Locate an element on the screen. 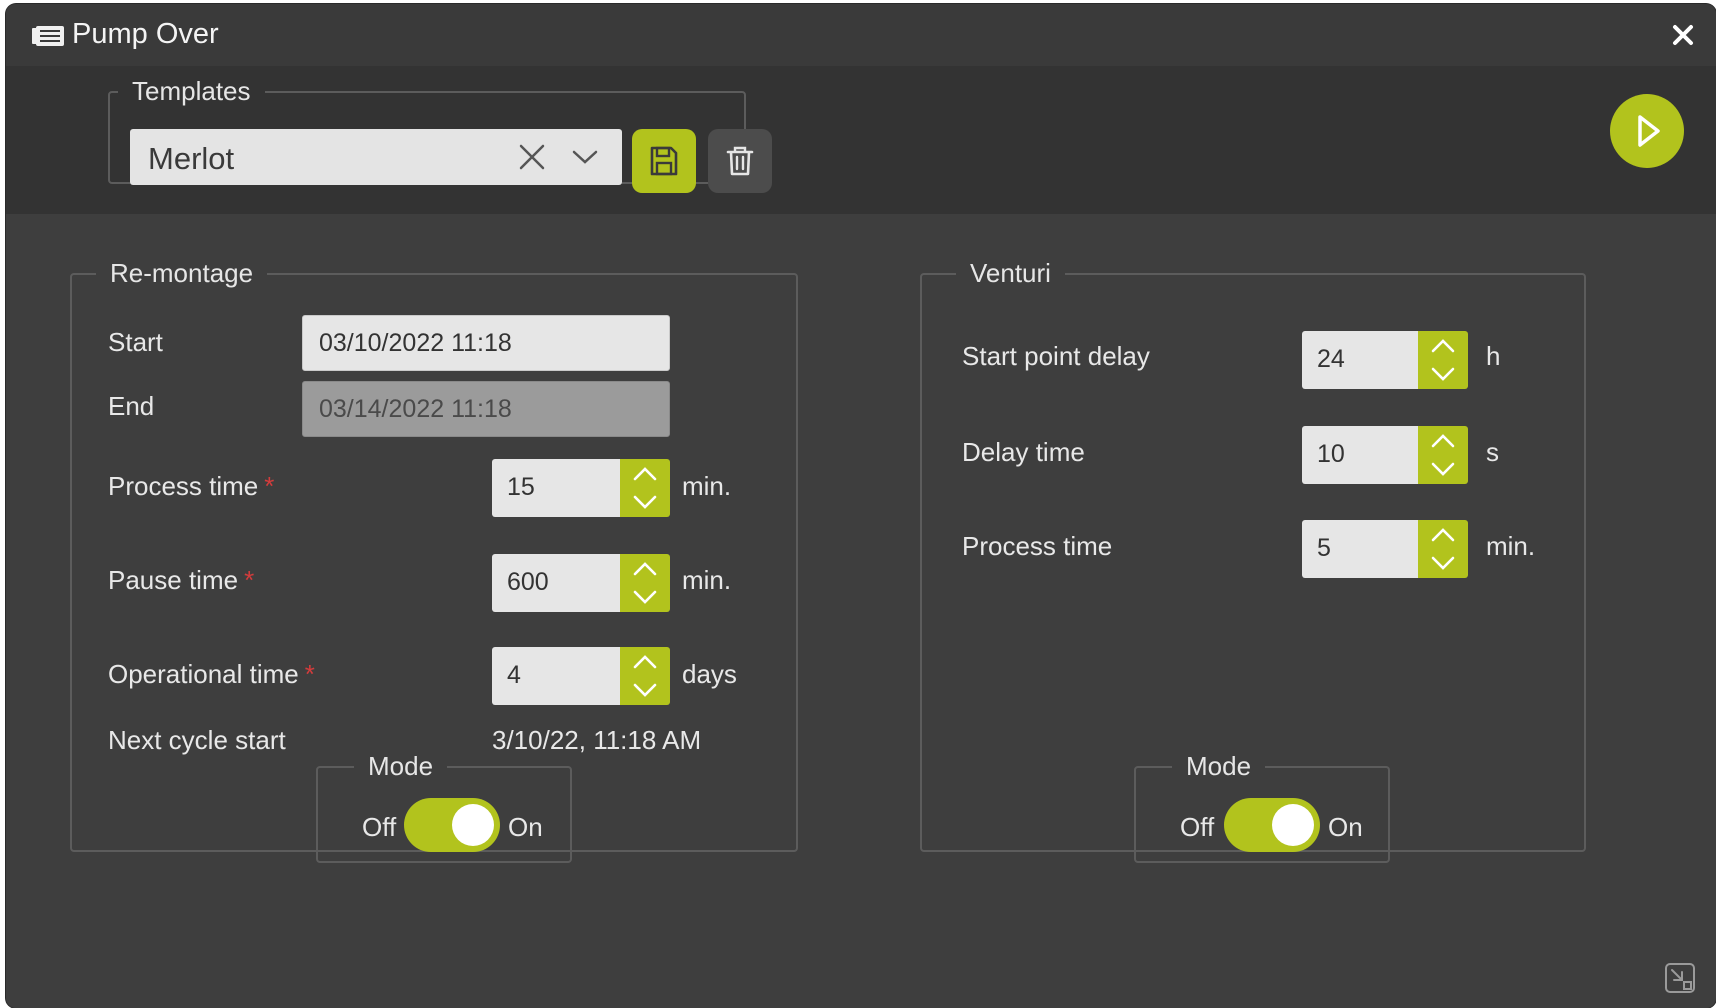 This screenshot has width=1716, height=1008. remontage-mode-toggle is located at coordinates (452, 825).